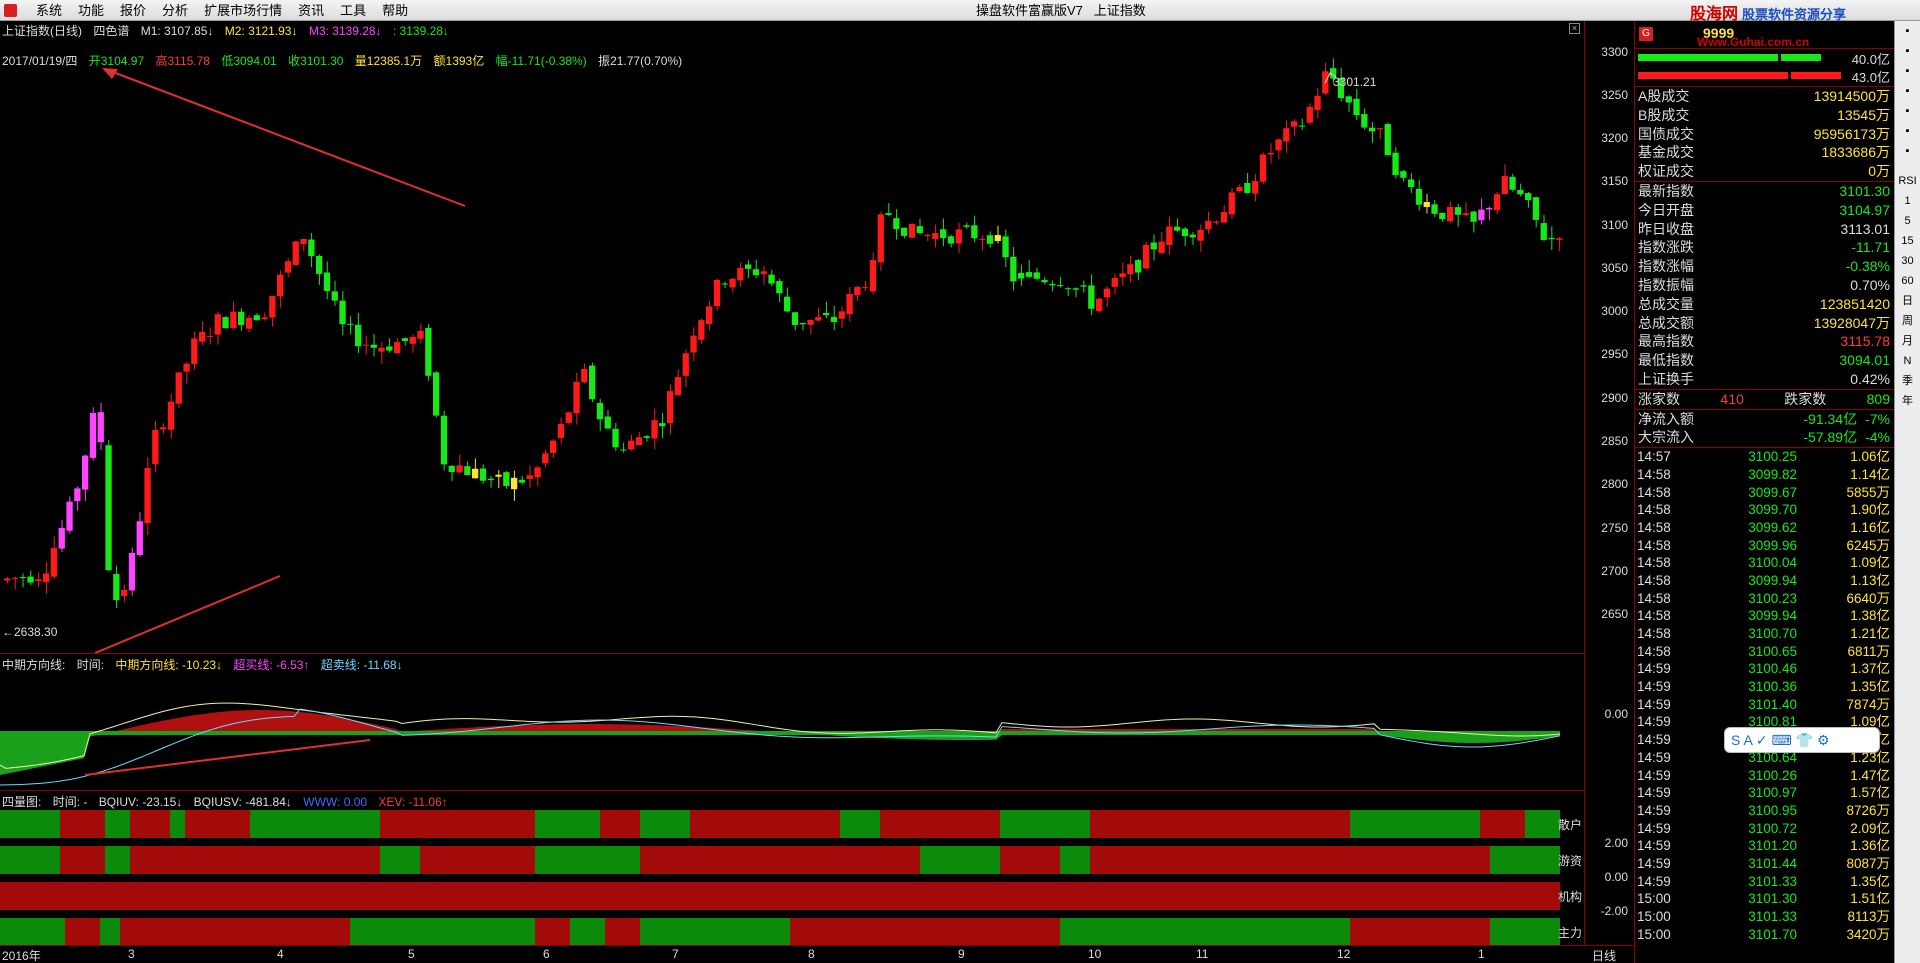  What do you see at coordinates (1794, 14) in the screenshot?
I see `brand-sub: 股票软件资源分享` at bounding box center [1794, 14].